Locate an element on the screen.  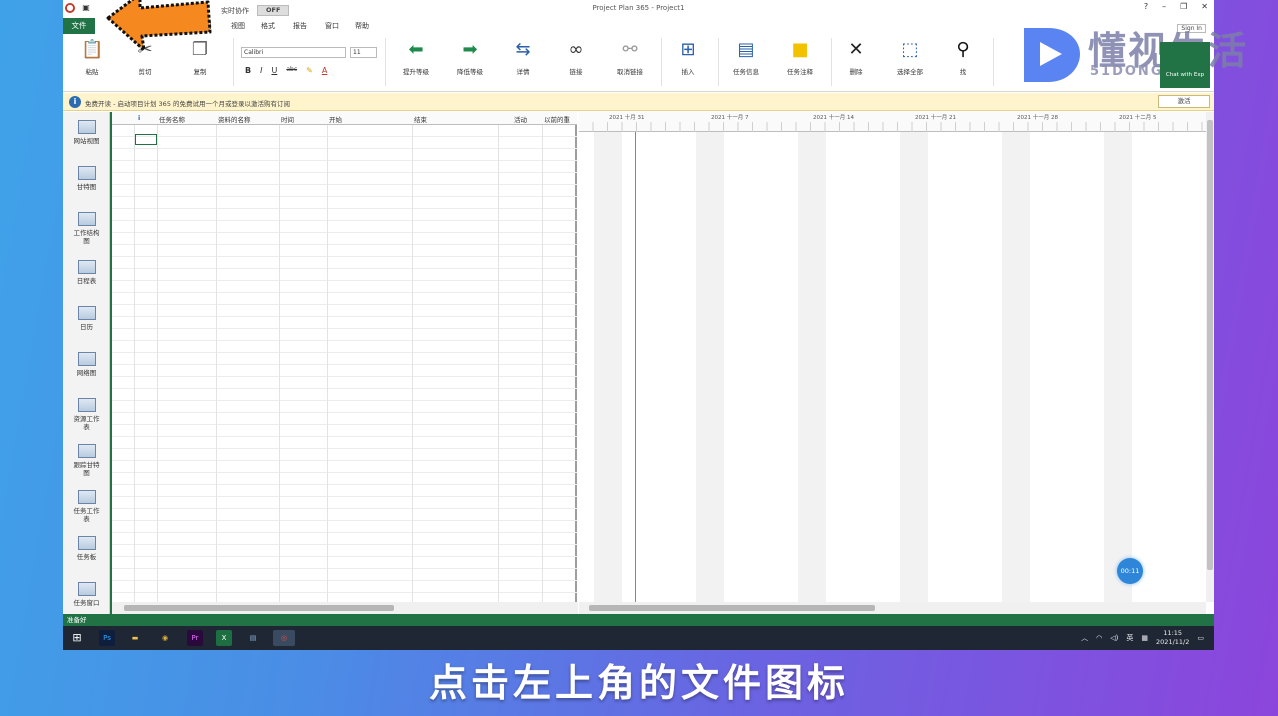
broken-link-icon: ⚯ is located at coordinates (630, 49).